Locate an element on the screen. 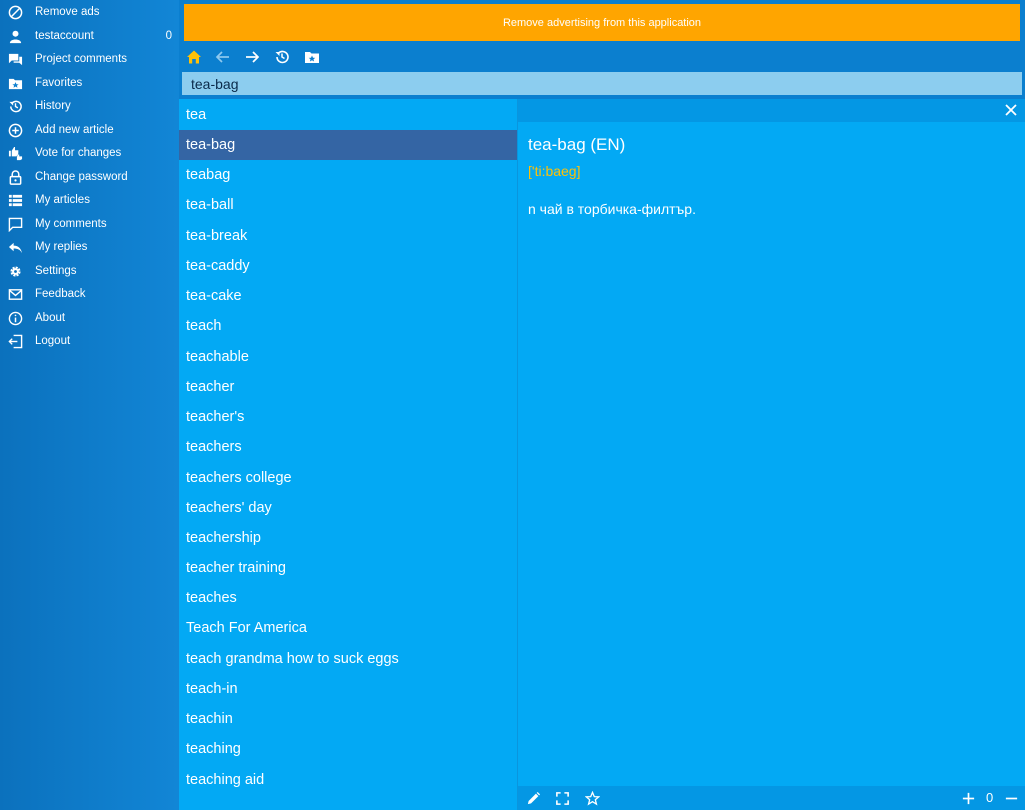 This screenshot has width=1025, height=810. fullscreen-icon is located at coordinates (562, 798).